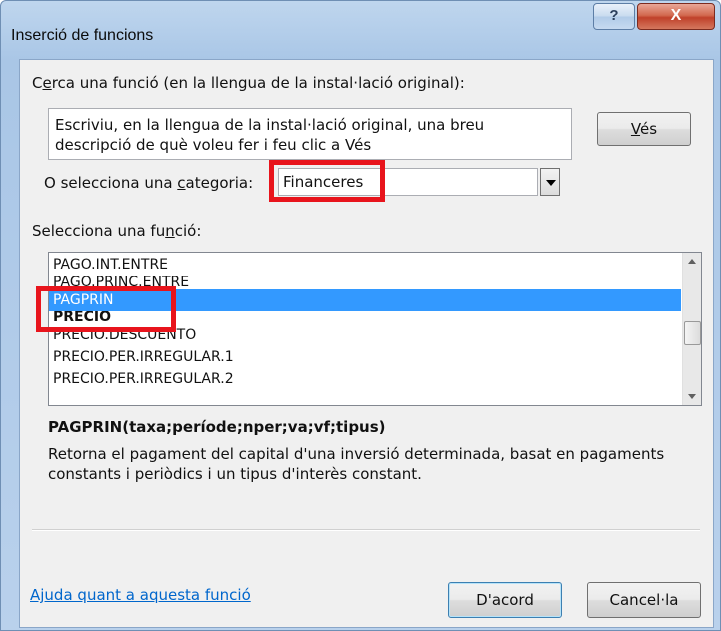 The width and height of the screenshot is (721, 631). I want to click on scroll-up-icon, so click(692, 261).